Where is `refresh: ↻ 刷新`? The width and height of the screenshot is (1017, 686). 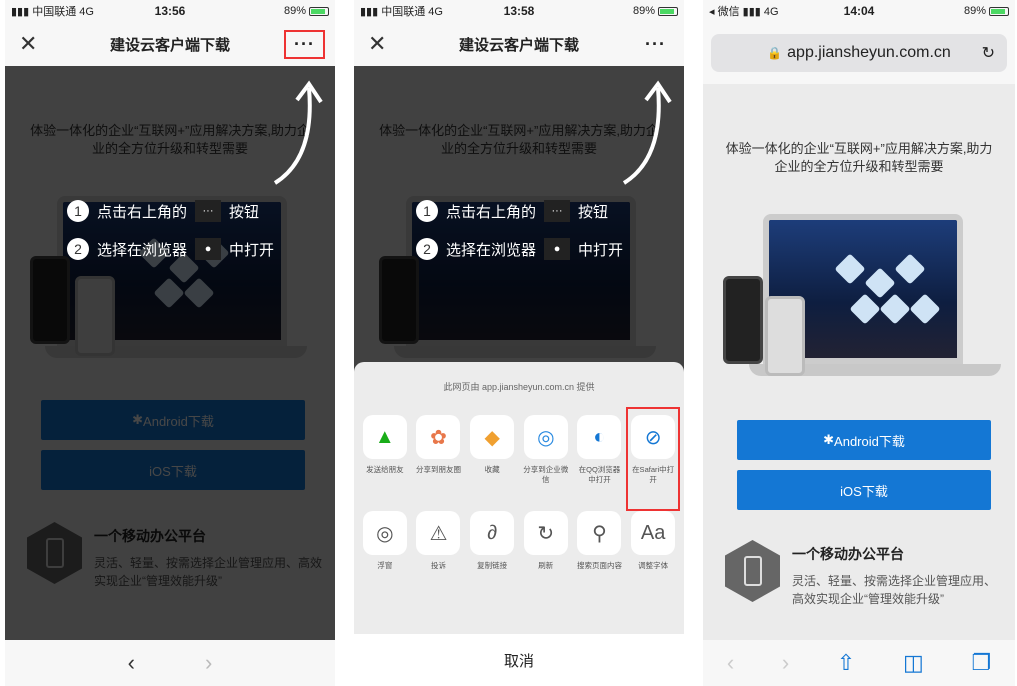
refresh: ↻ 刷新 is located at coordinates (546, 541).